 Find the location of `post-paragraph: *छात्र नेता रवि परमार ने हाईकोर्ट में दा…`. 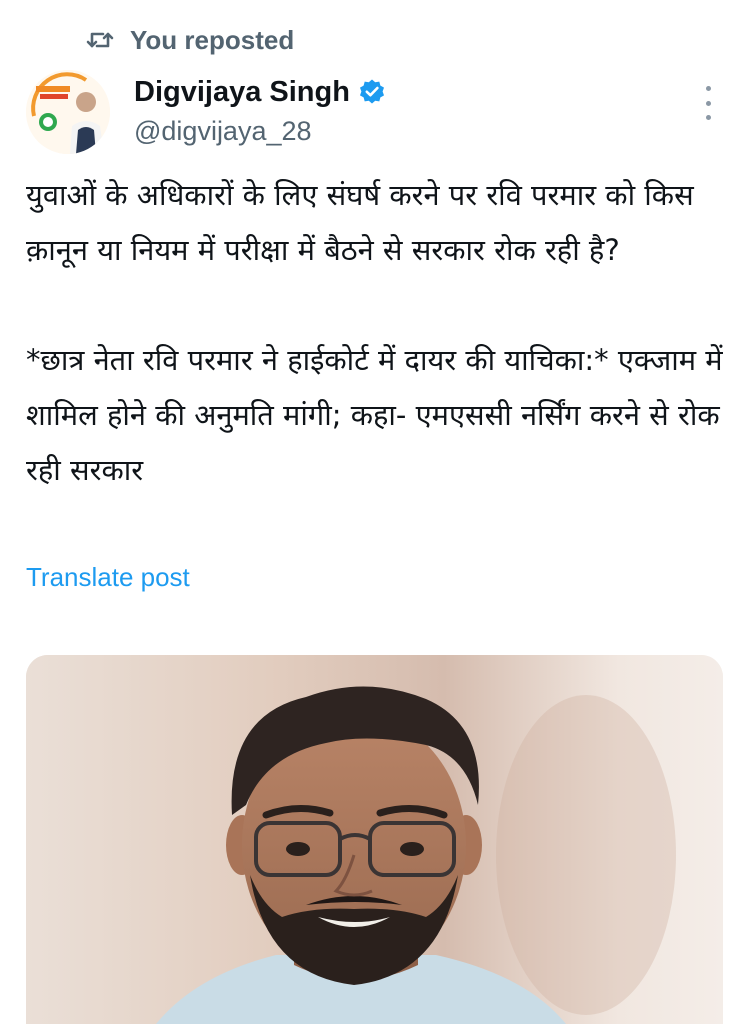

post-paragraph: *छात्र नेता रवि परमार ने हाईकोर्ट में दा… is located at coordinates (374, 415).